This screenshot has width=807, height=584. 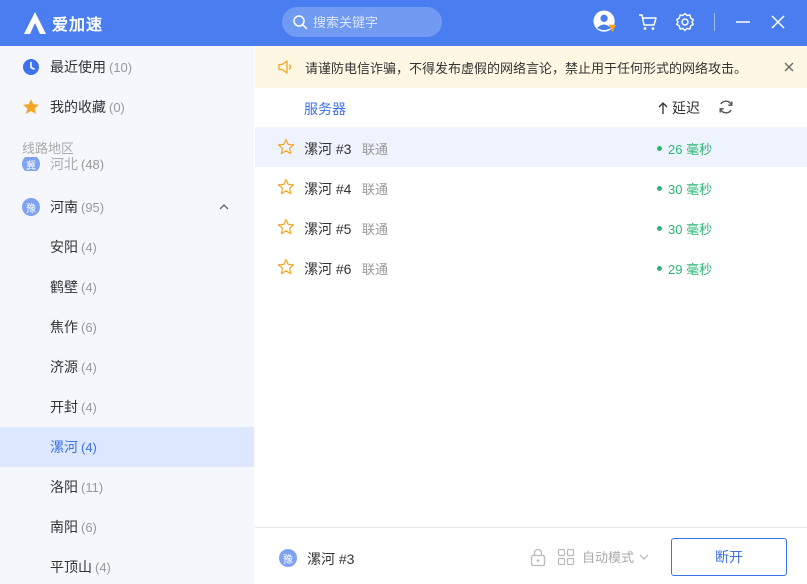 What do you see at coordinates (64, 527) in the screenshot?
I see `sidebar-item-label: 南阳` at bounding box center [64, 527].